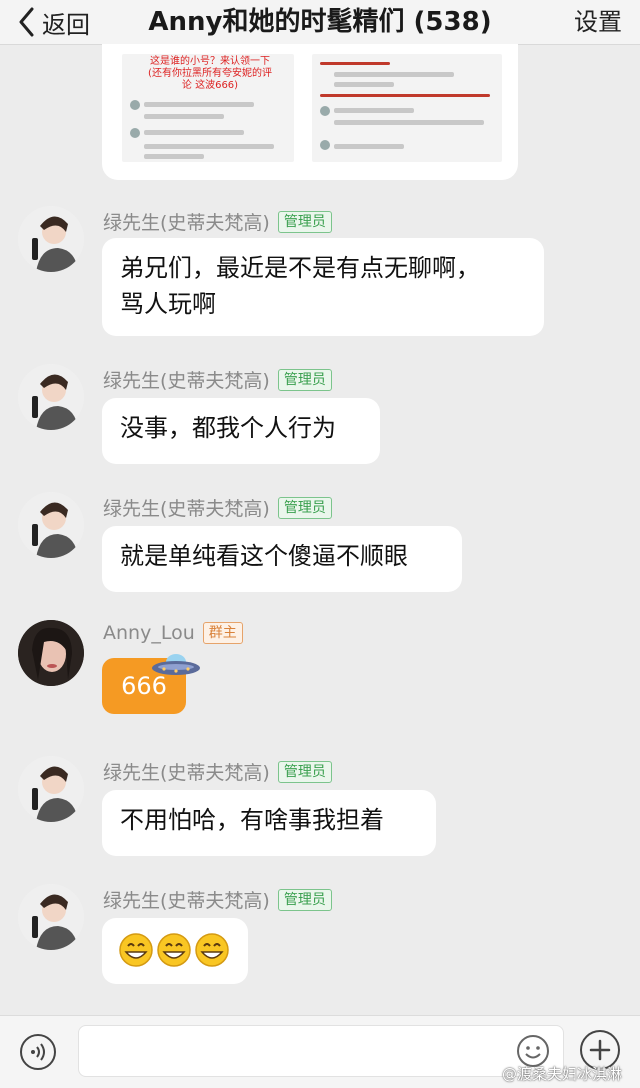 The width and height of the screenshot is (640, 1088). I want to click on back-button: 返回, so click(54, 22).